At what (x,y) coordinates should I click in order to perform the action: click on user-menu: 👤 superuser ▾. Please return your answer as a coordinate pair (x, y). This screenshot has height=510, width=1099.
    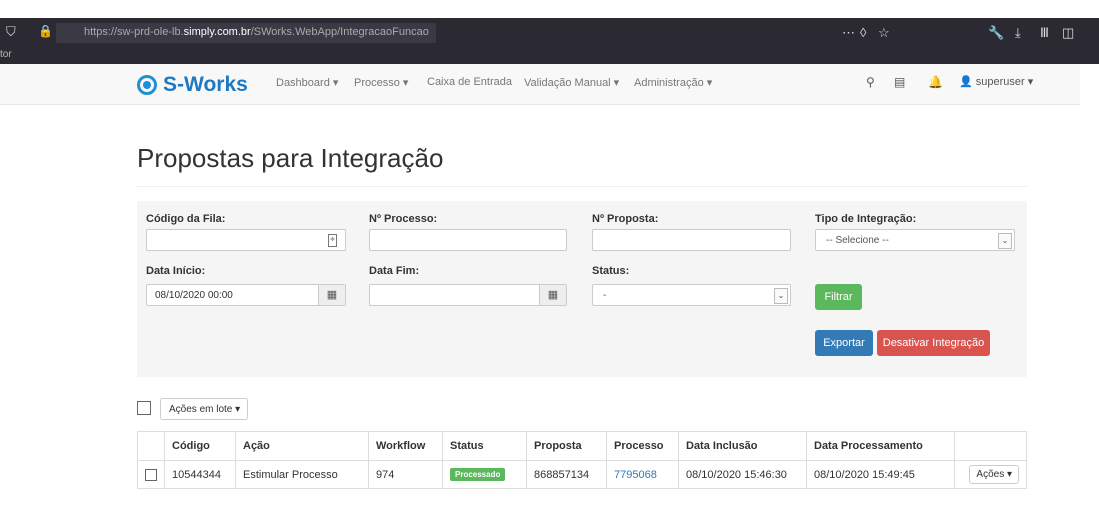
    Looking at the image, I should click on (996, 81).